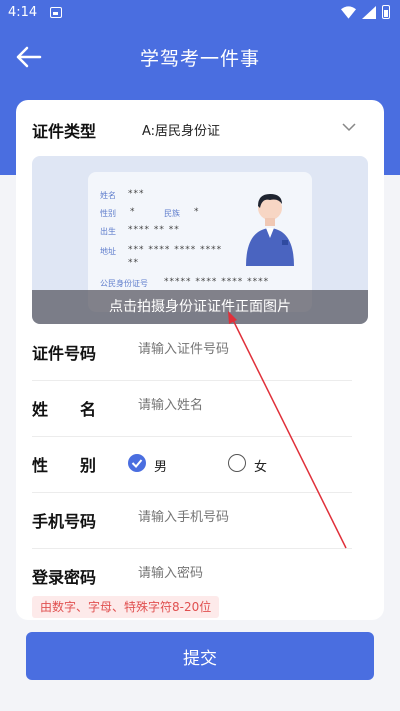 This screenshot has width=400, height=711. What do you see at coordinates (386, 12) in the screenshot?
I see `battery-icon` at bounding box center [386, 12].